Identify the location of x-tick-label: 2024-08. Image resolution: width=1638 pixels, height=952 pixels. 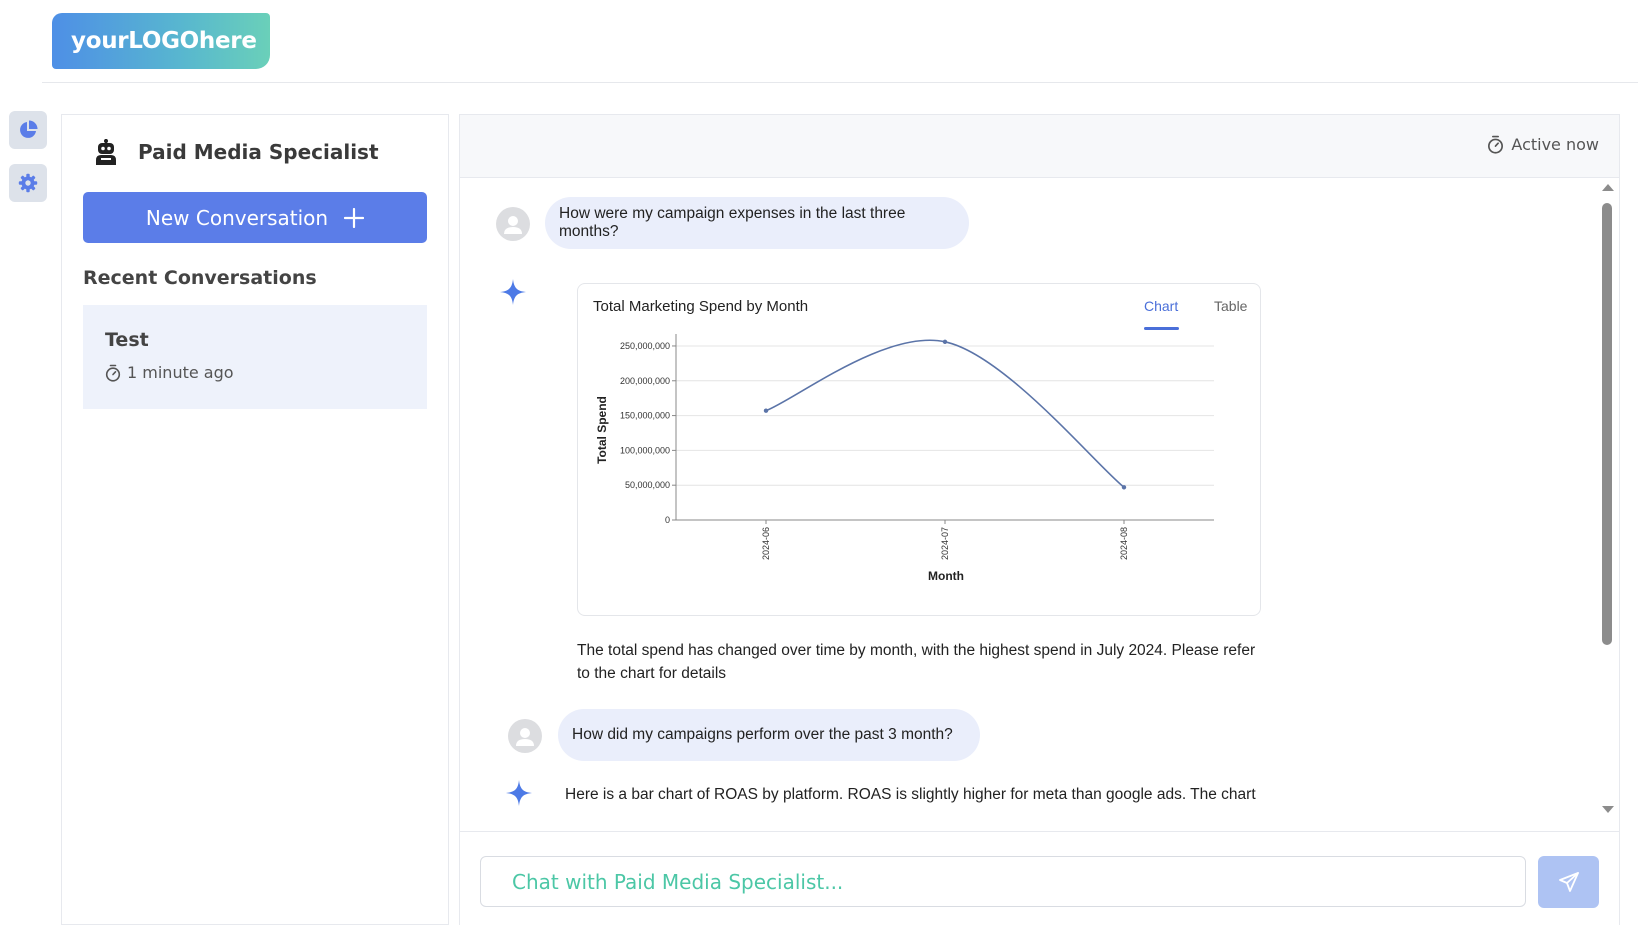
(1124, 543).